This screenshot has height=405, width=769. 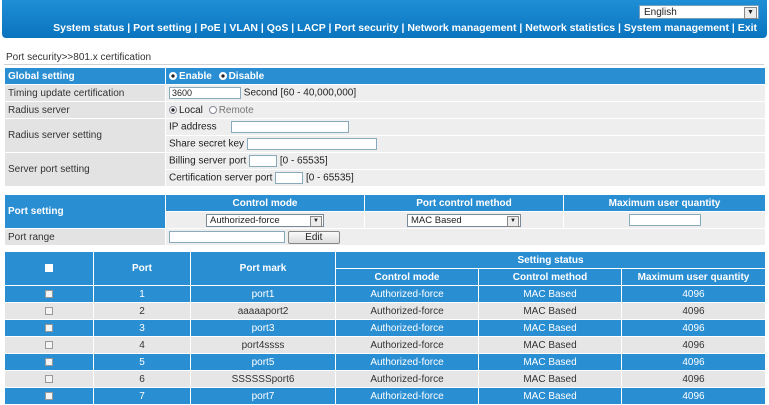 What do you see at coordinates (142, 328) in the screenshot?
I see `port-cell: 3` at bounding box center [142, 328].